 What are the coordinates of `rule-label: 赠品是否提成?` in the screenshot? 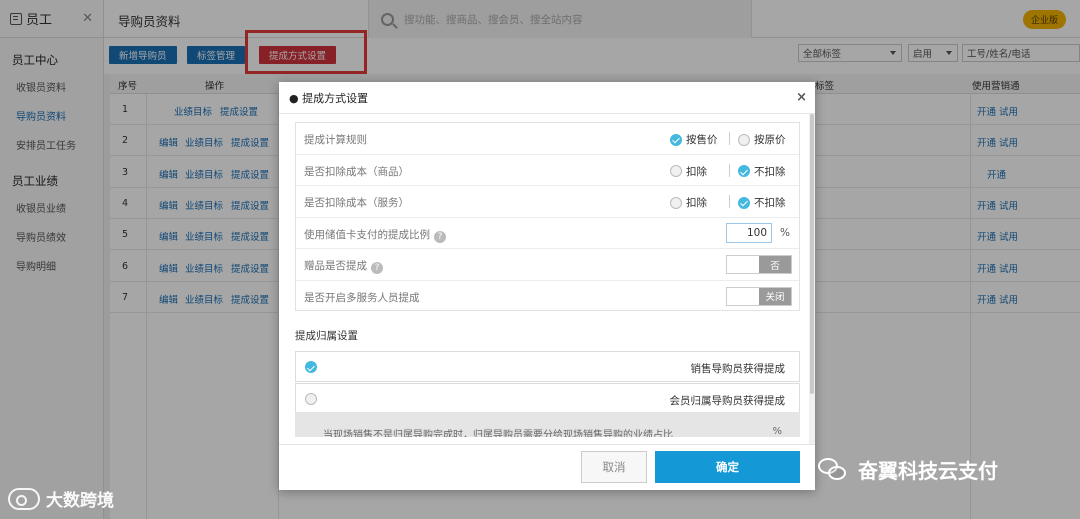 It's located at (343, 266).